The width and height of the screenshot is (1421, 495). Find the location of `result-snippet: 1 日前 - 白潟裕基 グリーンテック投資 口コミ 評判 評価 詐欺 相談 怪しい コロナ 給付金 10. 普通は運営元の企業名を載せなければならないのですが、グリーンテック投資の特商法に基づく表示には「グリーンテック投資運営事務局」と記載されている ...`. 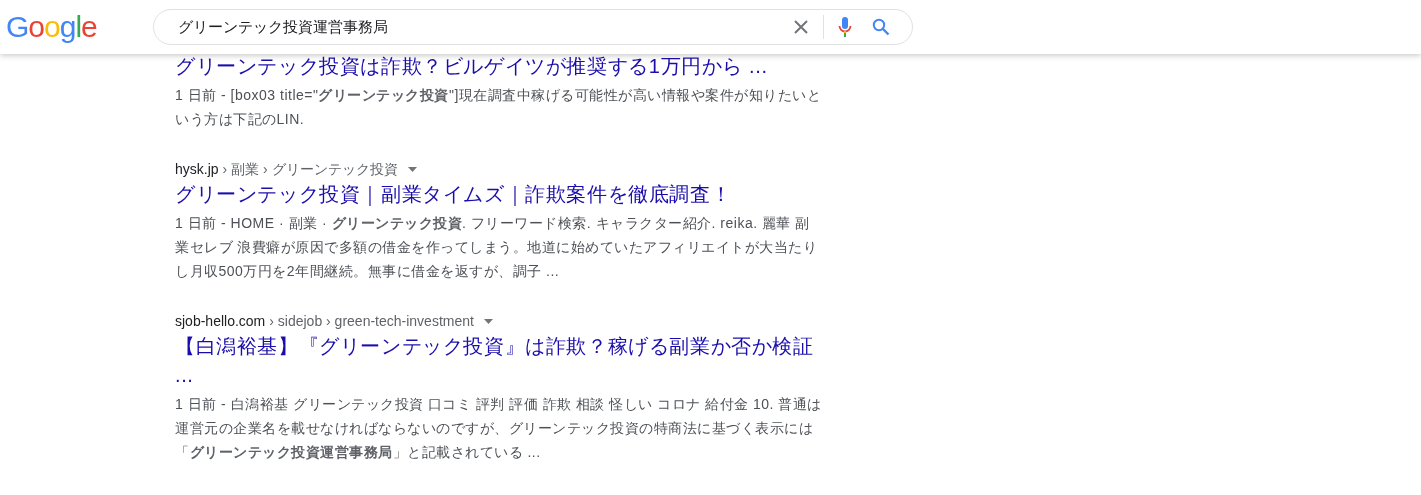

result-snippet: 1 日前 - 白潟裕基 グリーンテック投資 口コミ 評判 評価 詐欺 相談 怪しい コロナ 給付金 10. 普通は運営元の企業名を載せなければならないのですが、グリーンテック投資の特商法に基づく表示には「グリーンテック投資運営事務局」と記載されている ... is located at coordinates (499, 428).